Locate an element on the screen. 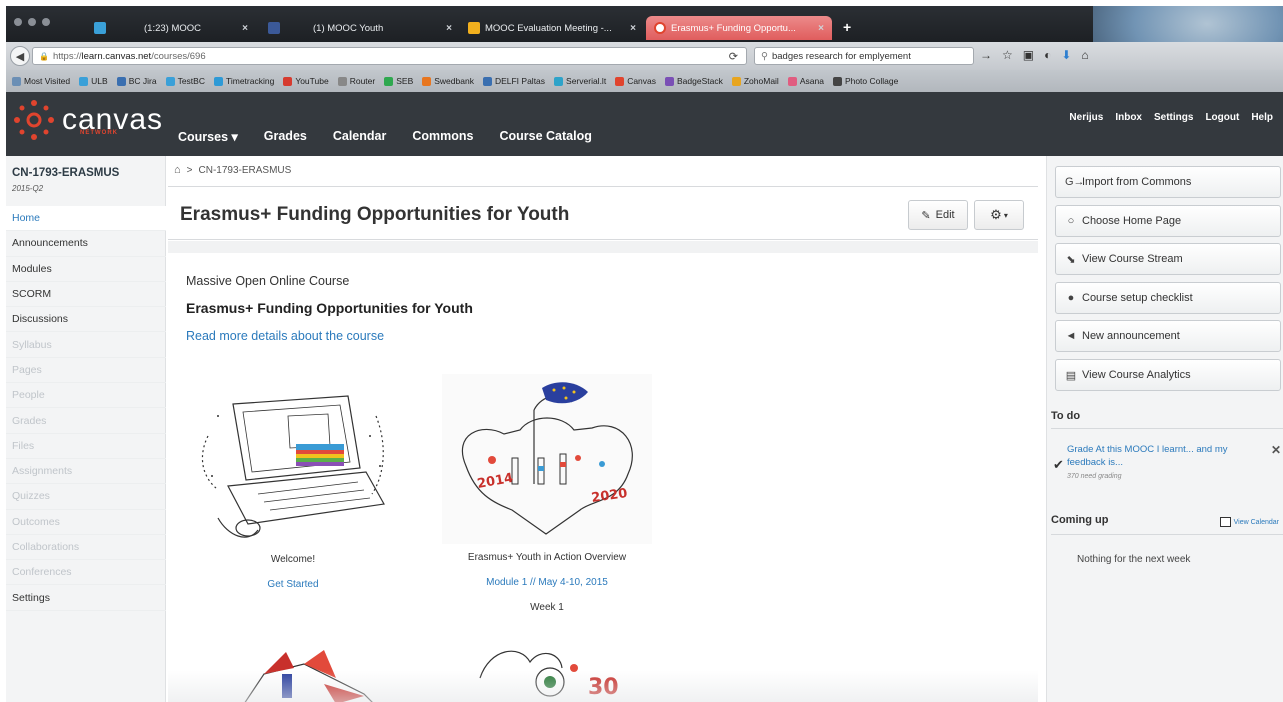  pocket-icon: ◐ is located at coordinates (1047, 55).